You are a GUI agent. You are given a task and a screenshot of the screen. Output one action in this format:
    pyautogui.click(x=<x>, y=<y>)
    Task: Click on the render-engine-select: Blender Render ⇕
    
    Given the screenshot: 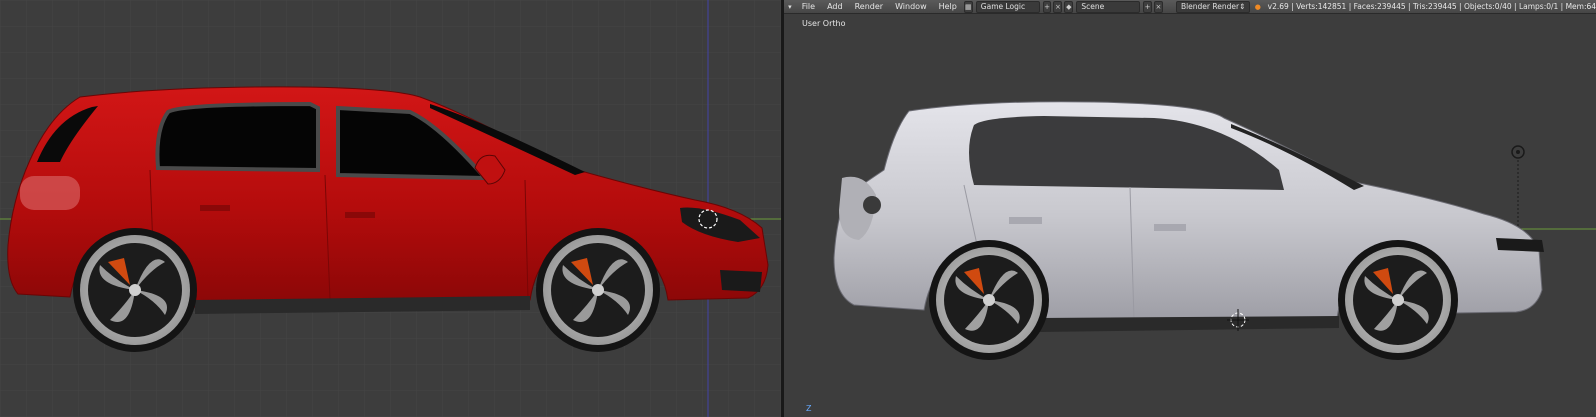 What is the action you would take?
    pyautogui.click(x=1212, y=6)
    